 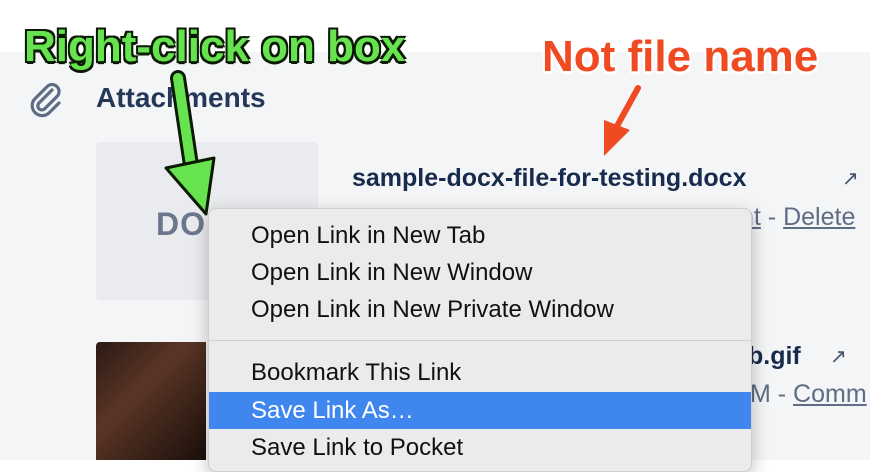 I want to click on red-arrow, so click(x=622, y=120).